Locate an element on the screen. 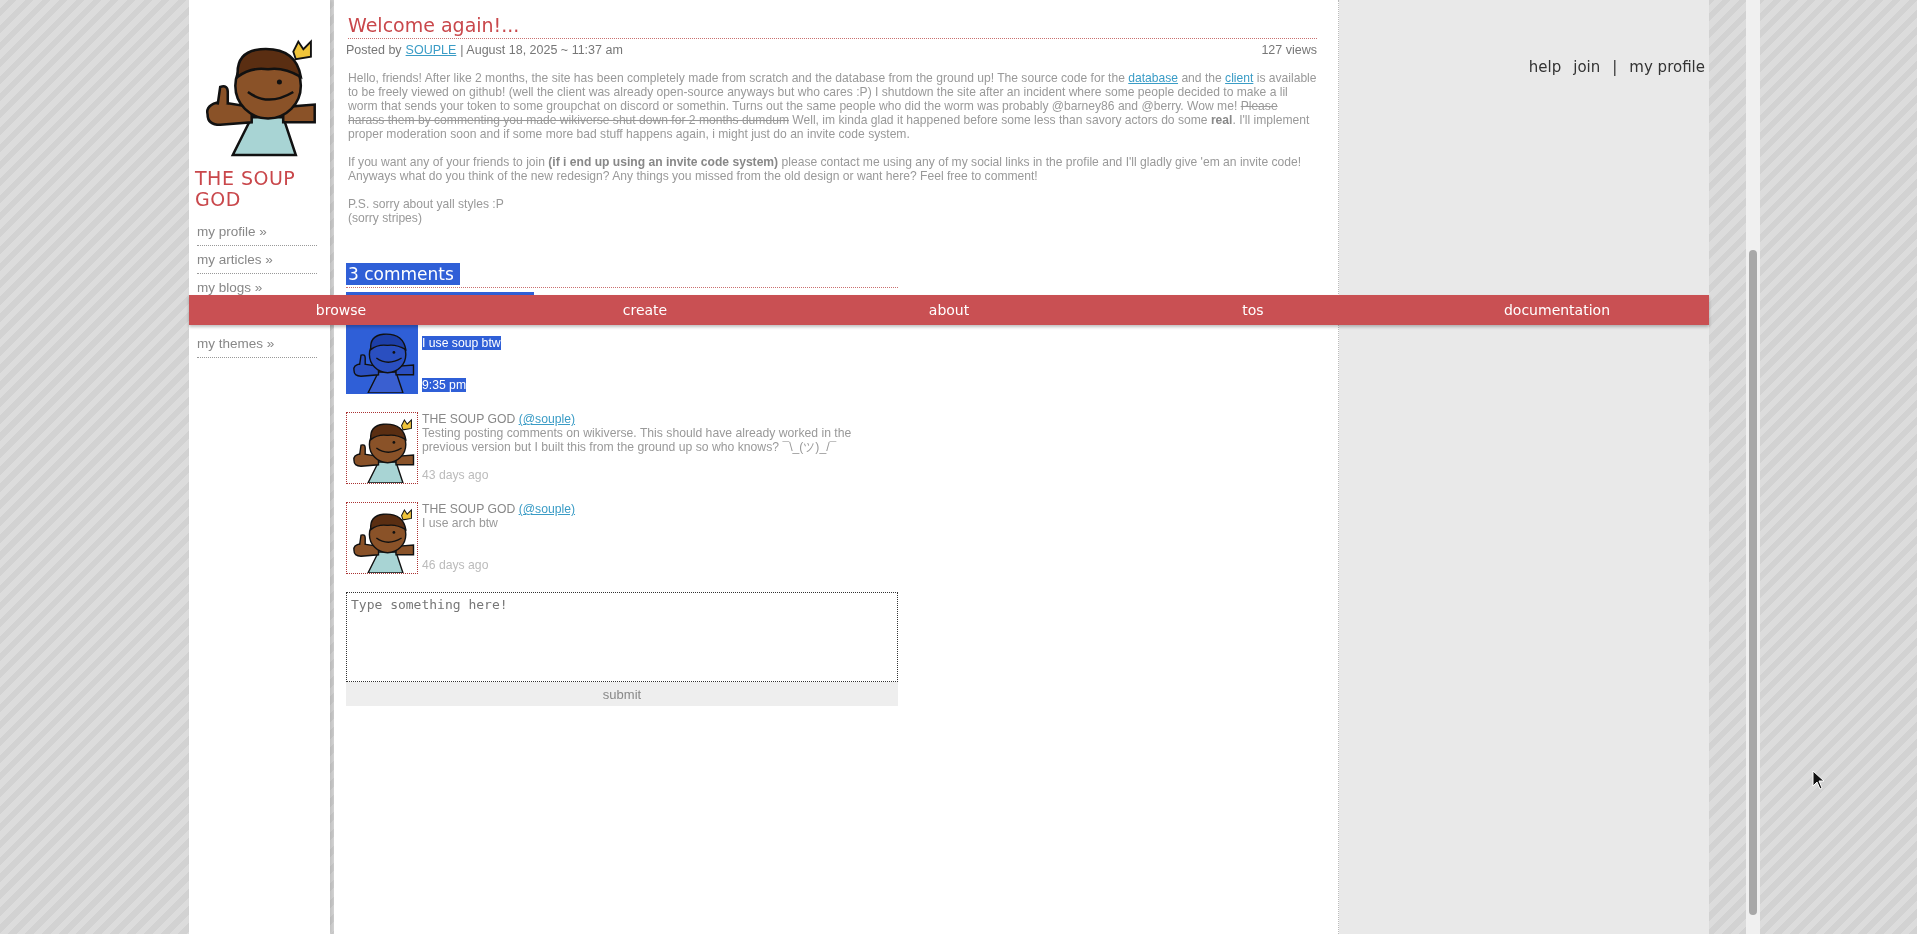 The image size is (1917, 934). comment-time: 43 days ago is located at coordinates (455, 475).